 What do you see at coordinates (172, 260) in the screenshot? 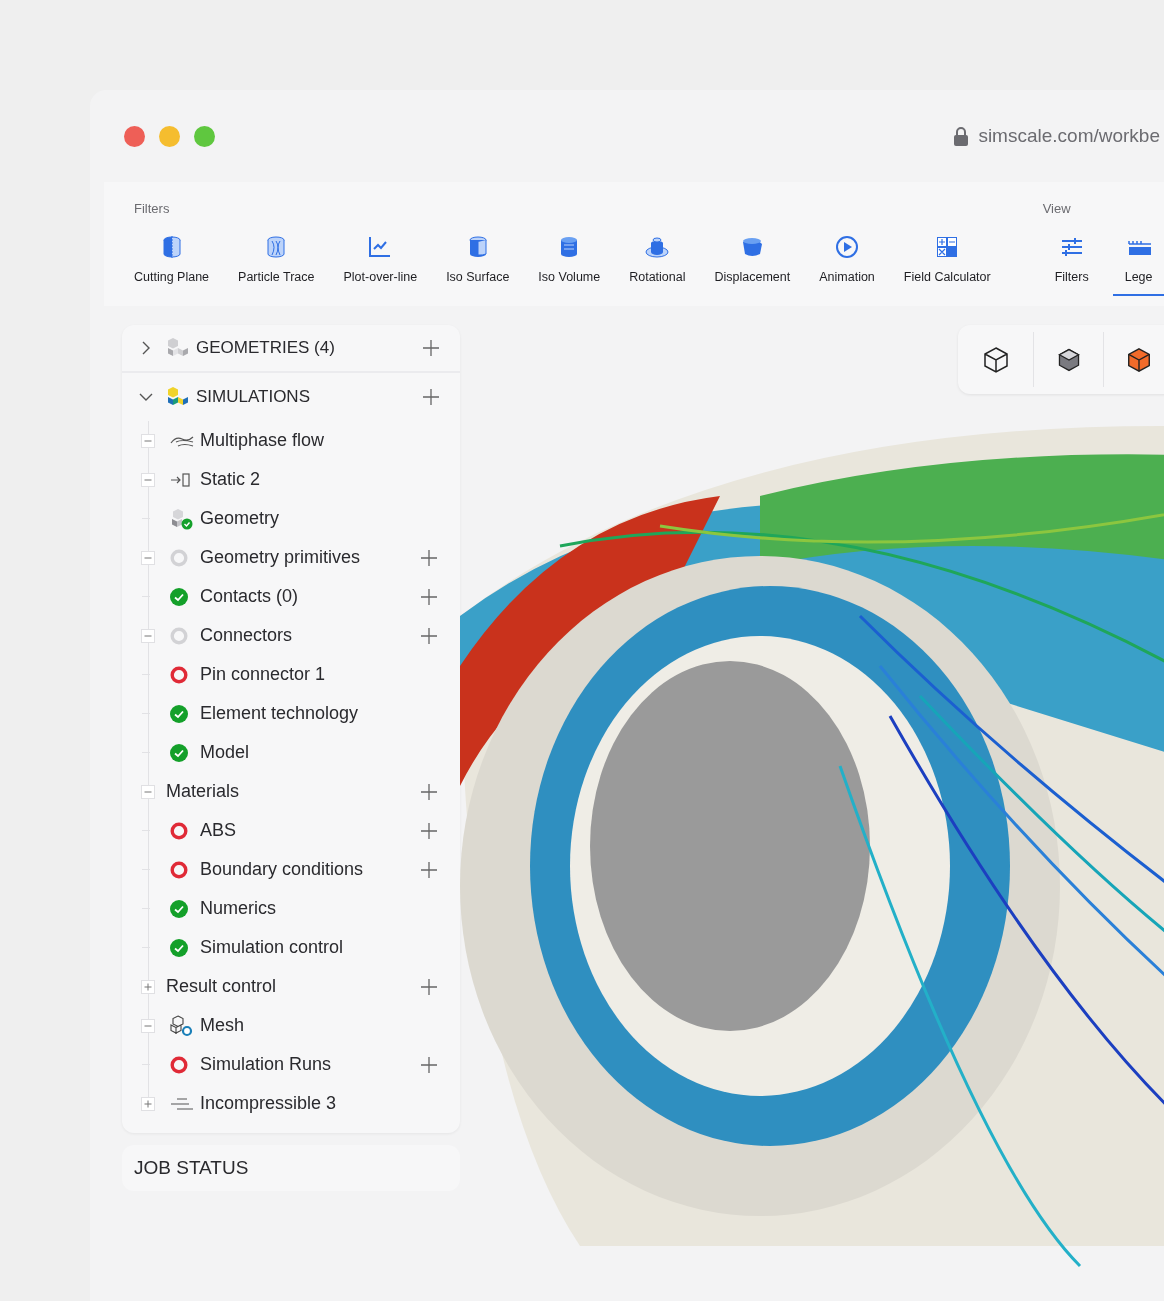
I see `filter-tool-button: Cutting Plane` at bounding box center [172, 260].